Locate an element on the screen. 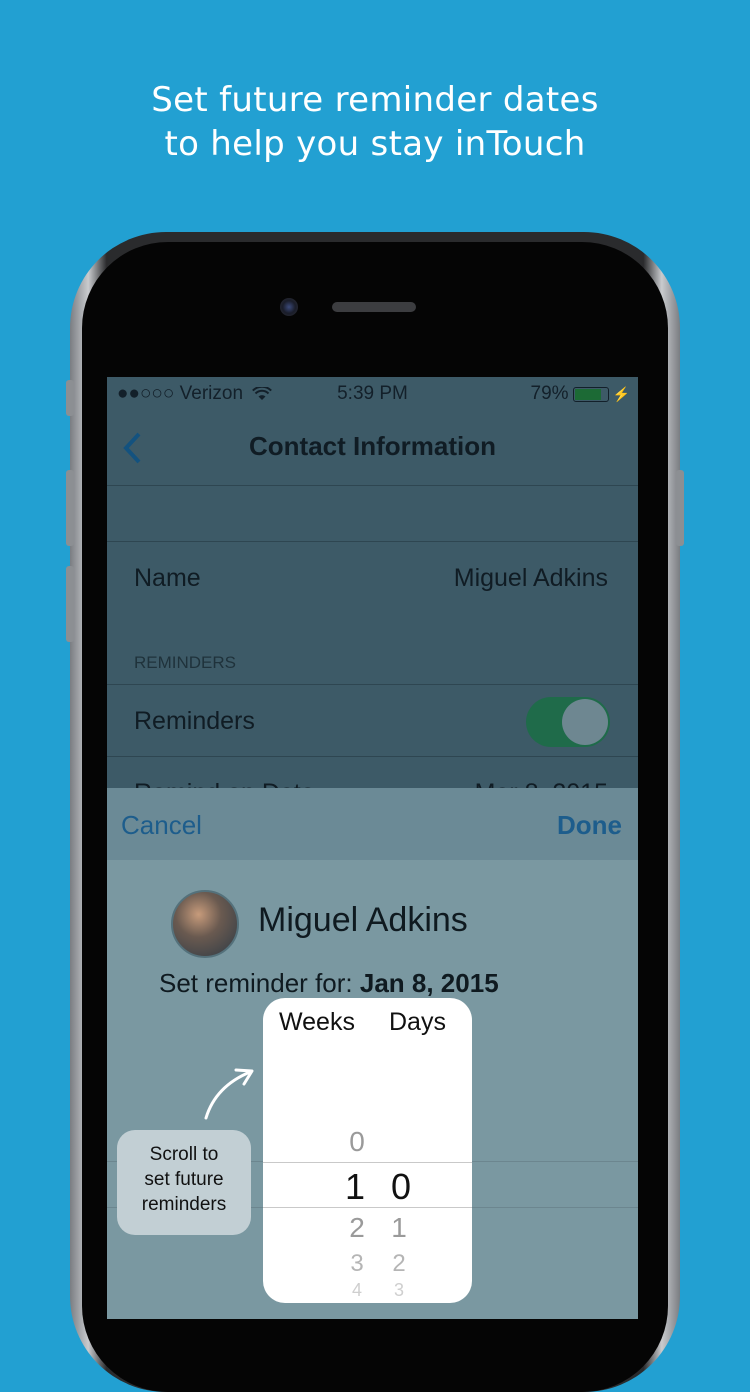  reminders-label: Reminders is located at coordinates (194, 721).